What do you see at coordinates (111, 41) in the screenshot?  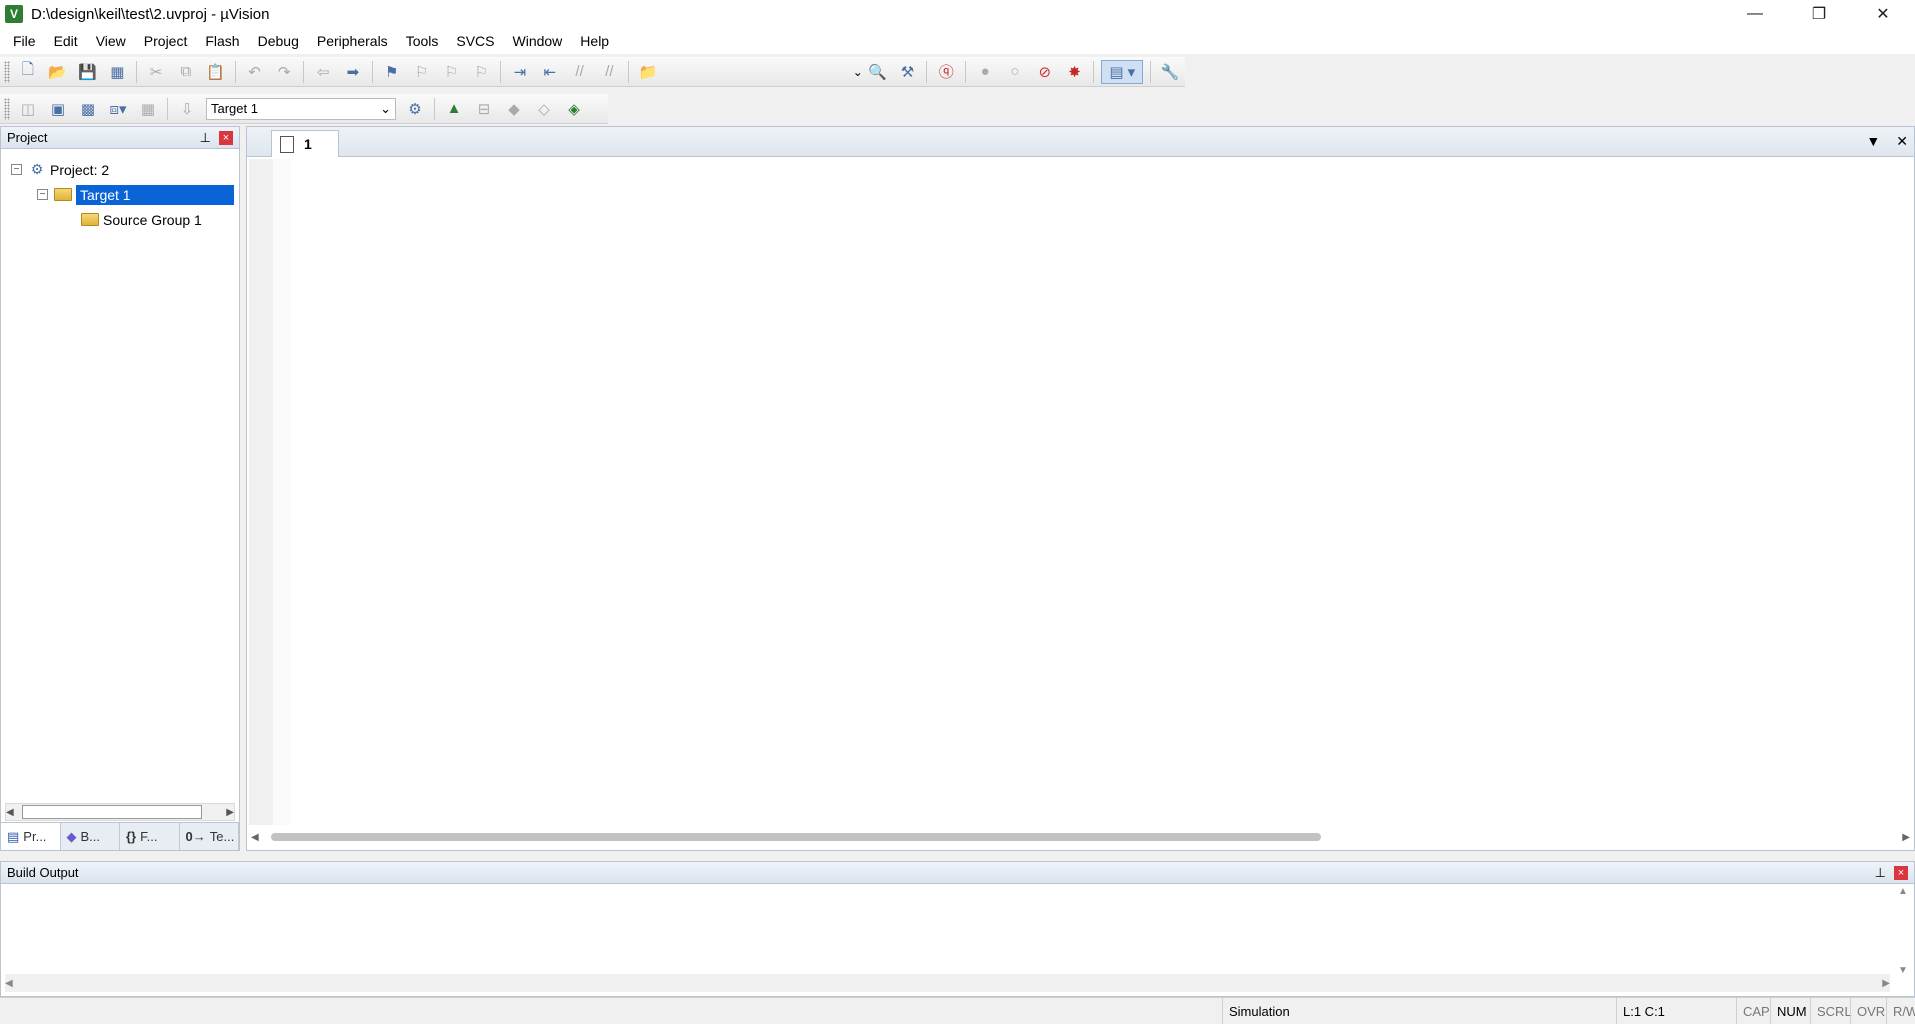 I see `menu-view: View` at bounding box center [111, 41].